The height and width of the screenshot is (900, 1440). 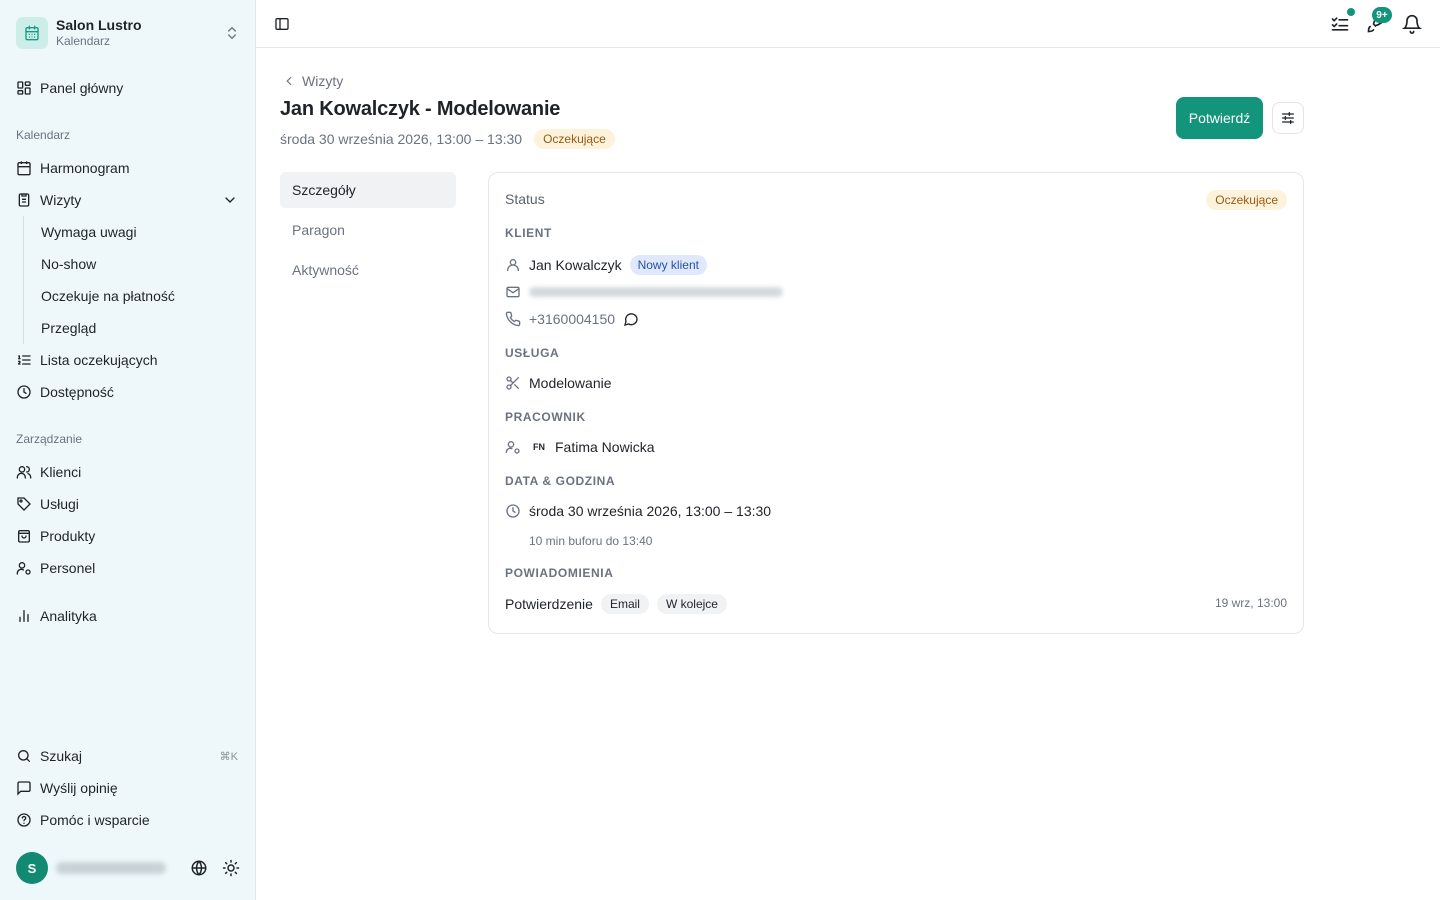 What do you see at coordinates (32, 868) in the screenshot?
I see `avatar: S` at bounding box center [32, 868].